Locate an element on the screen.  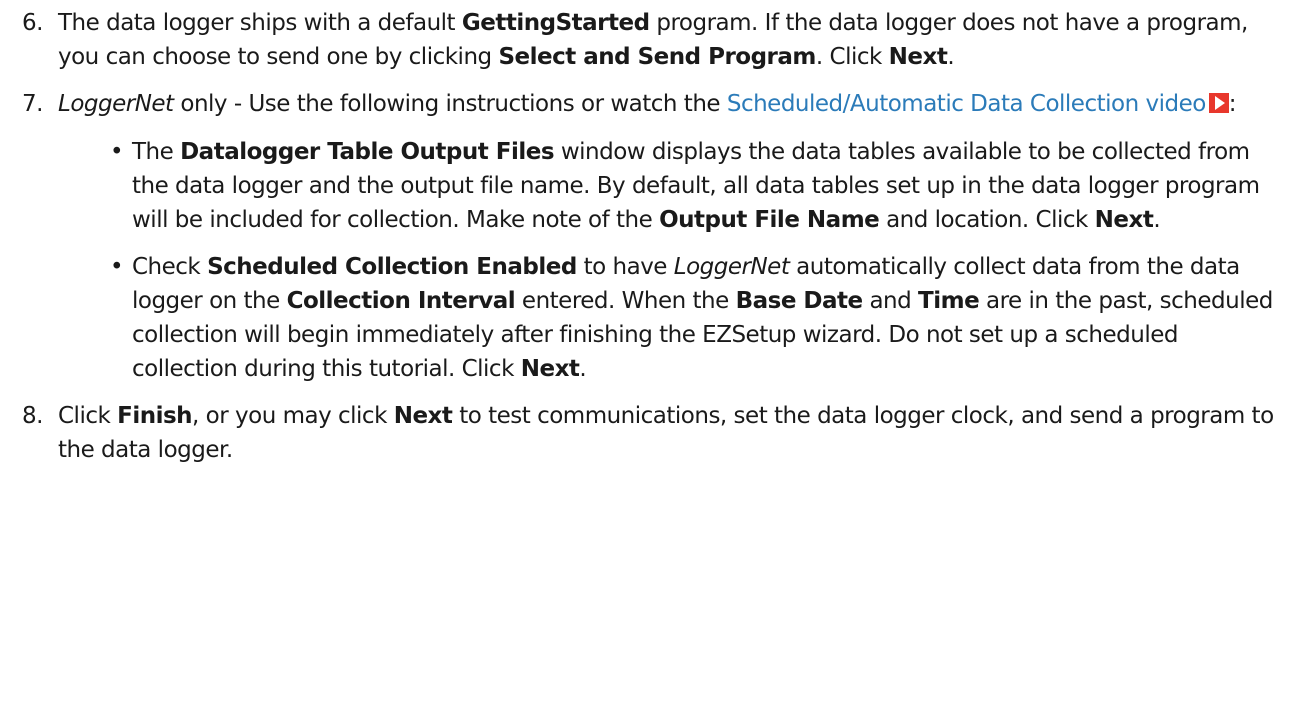
term-gettingstarted: GettingStarted is located at coordinates (555, 23).